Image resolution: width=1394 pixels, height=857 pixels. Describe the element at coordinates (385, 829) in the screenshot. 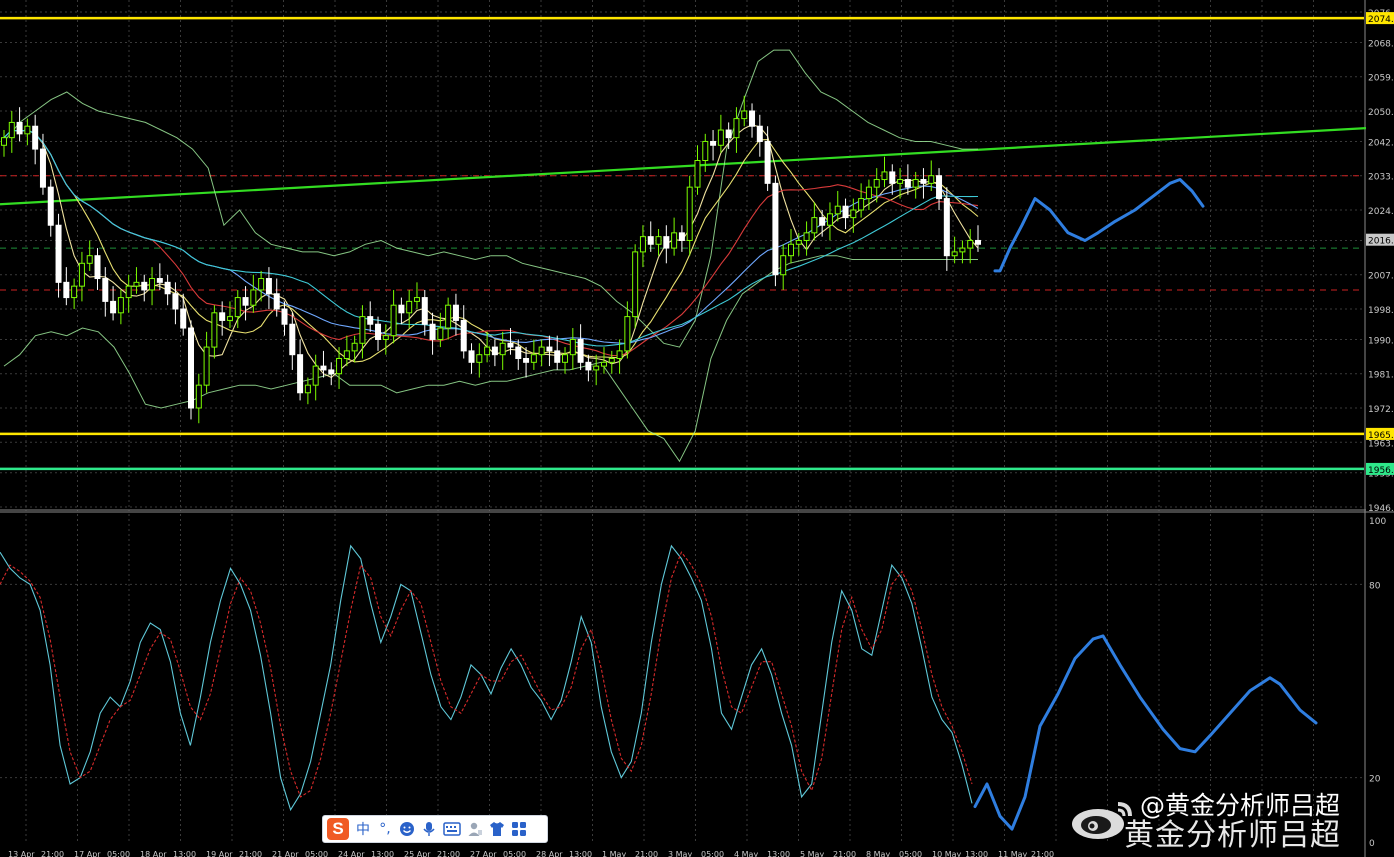

I see `ime-punctuation-toggle: °,` at that location.